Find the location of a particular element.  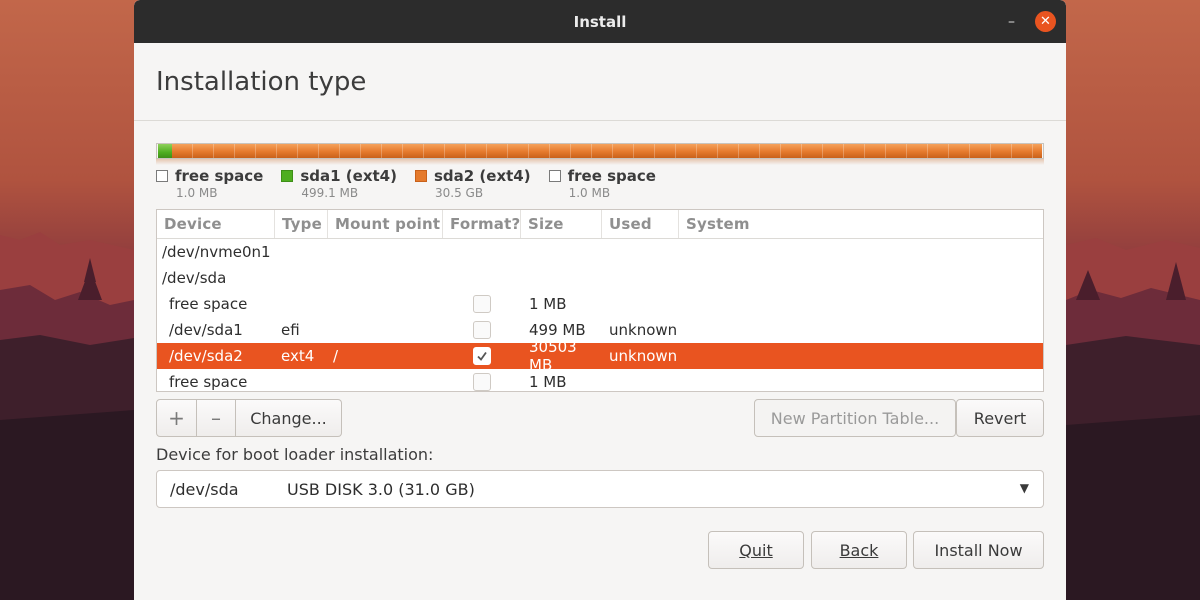

title-bar: Install – ✕ is located at coordinates (600, 21).